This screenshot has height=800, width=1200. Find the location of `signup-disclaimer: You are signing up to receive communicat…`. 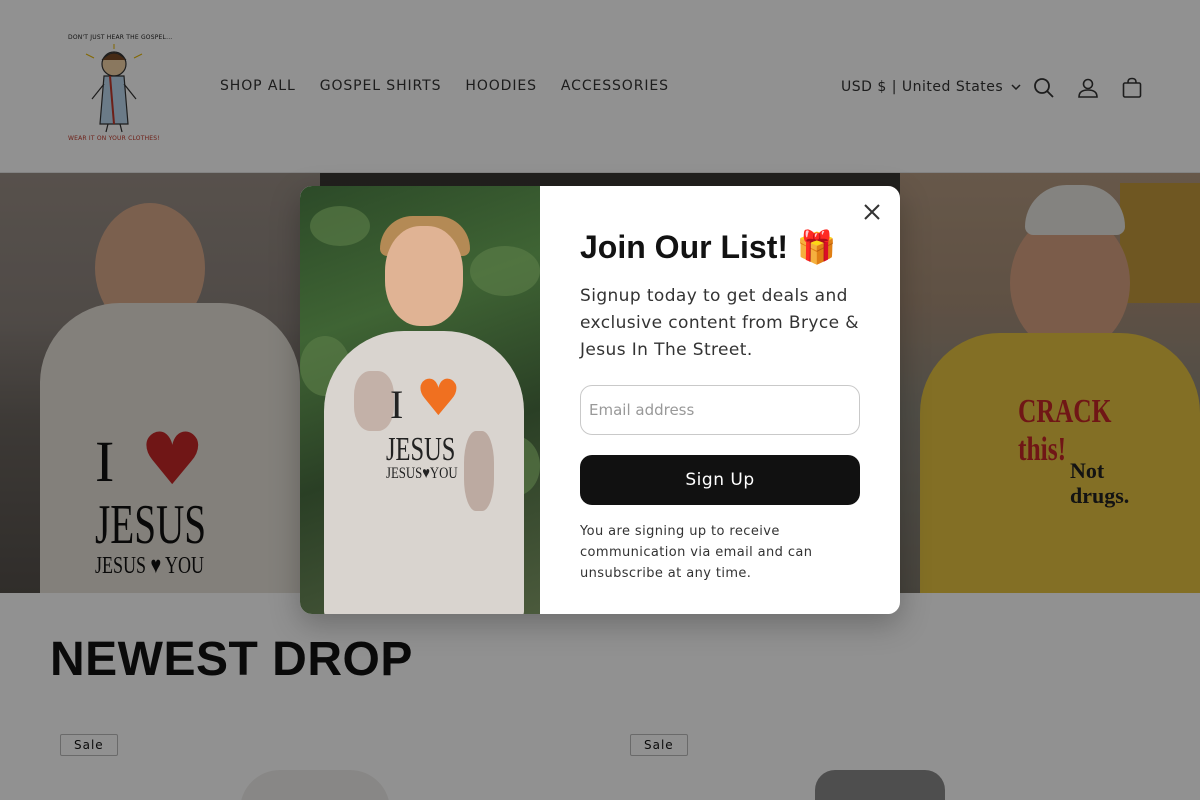

signup-disclaimer: You are signing up to receive communicat… is located at coordinates (696, 552).